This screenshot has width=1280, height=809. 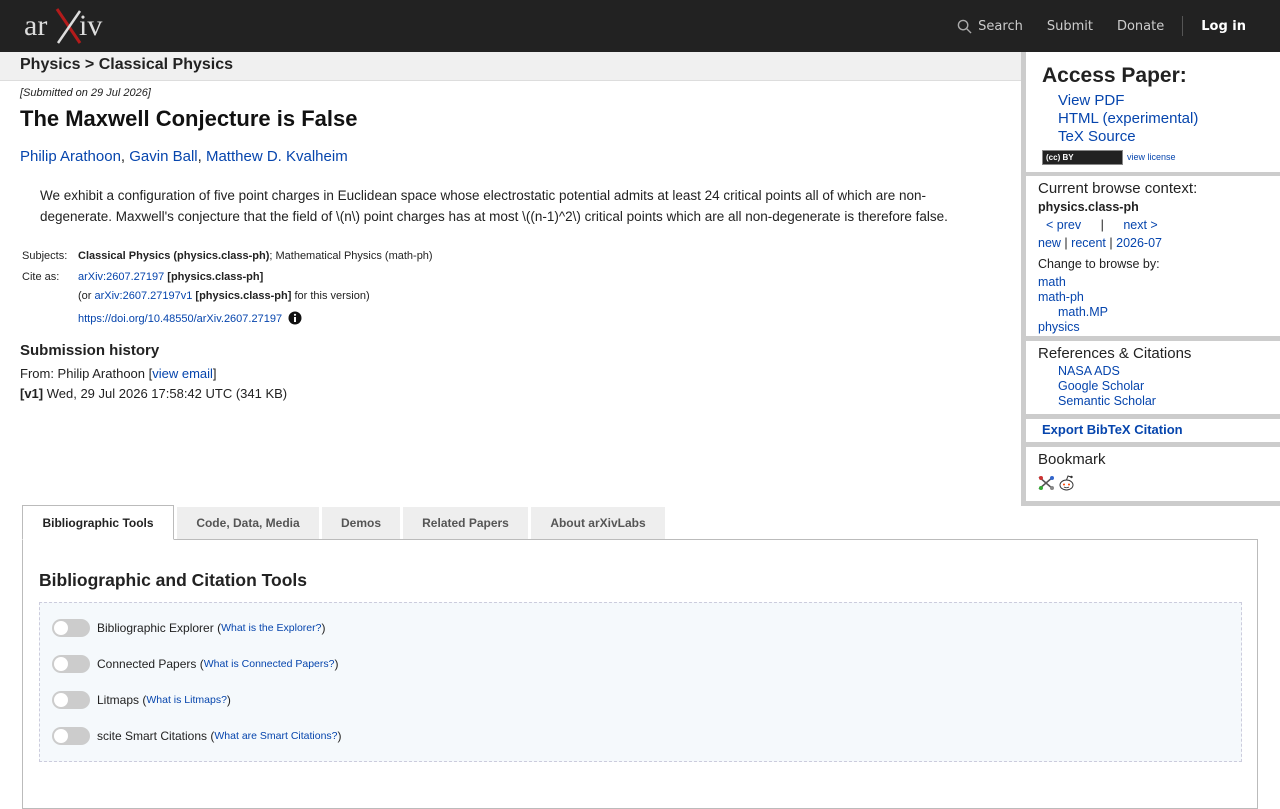 I want to click on explorer-help-link: What is the Explorer?, so click(x=271, y=628).